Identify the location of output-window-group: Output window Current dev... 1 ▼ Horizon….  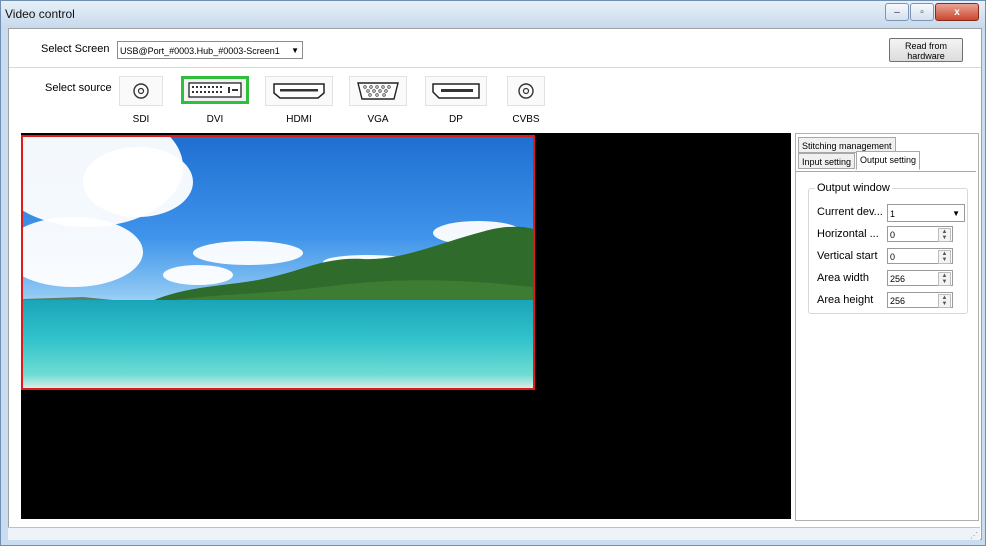
(888, 248).